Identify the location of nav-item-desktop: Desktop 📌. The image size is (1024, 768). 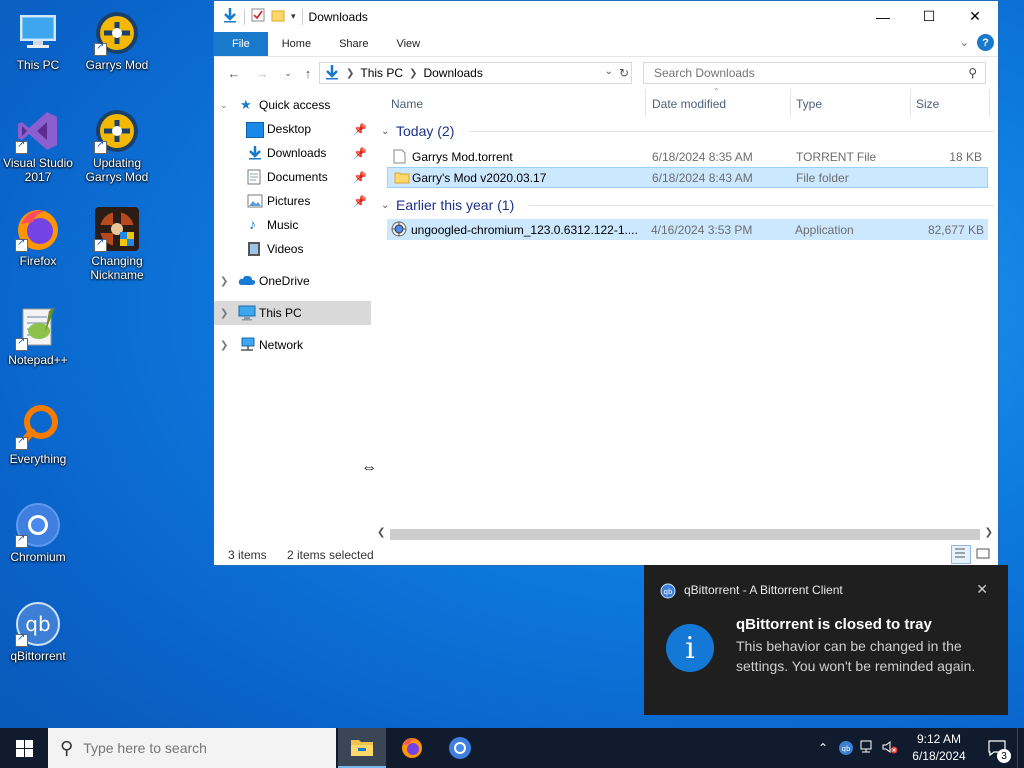
(292, 129).